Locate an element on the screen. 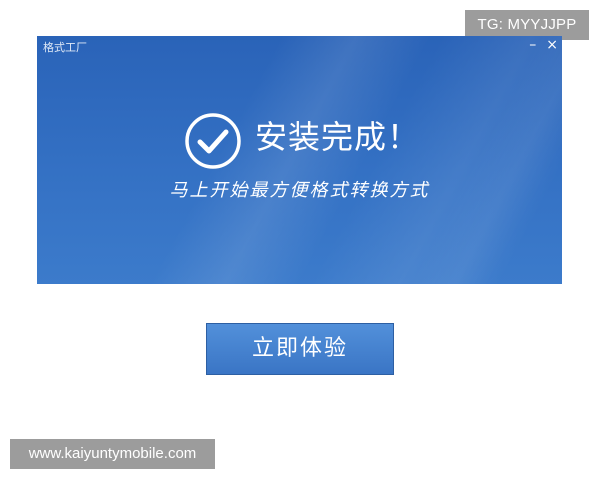 The height and width of the screenshot is (480, 600). install-complete-heading: 安装完成！ is located at coordinates (338, 137).